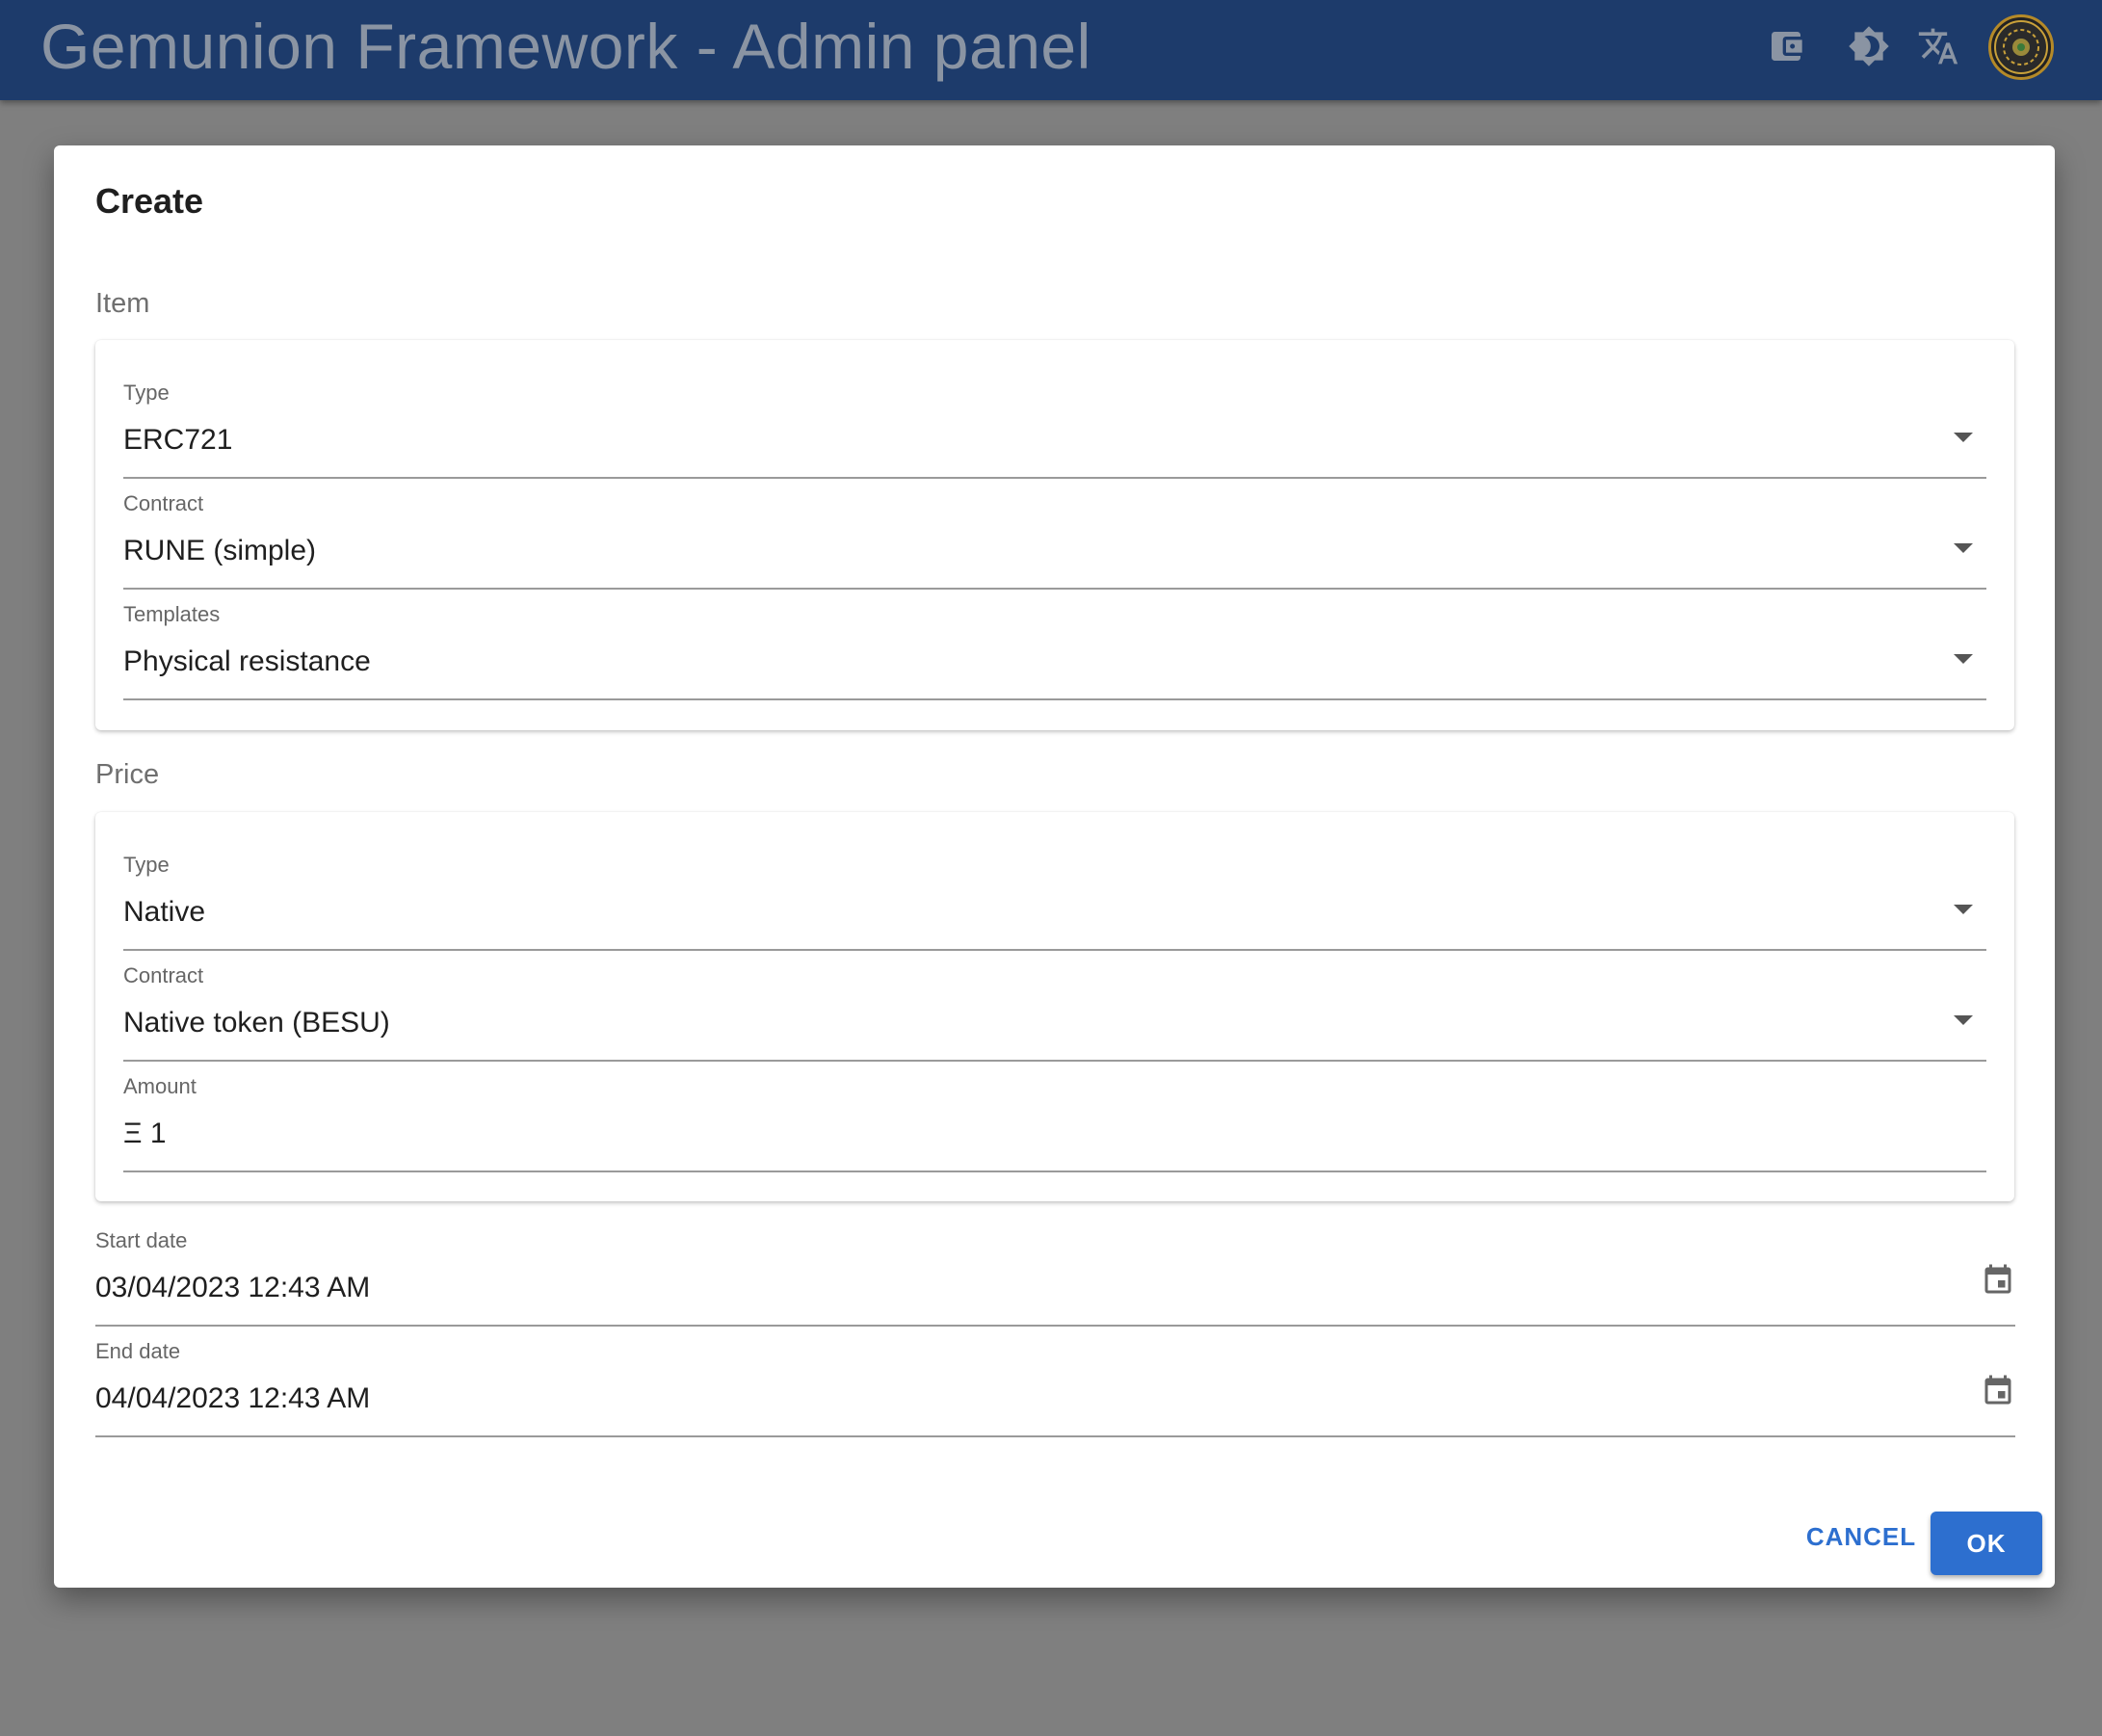 The image size is (2102, 1736). What do you see at coordinates (256, 1023) in the screenshot?
I see `price-contract-value: Native token (BESU)` at bounding box center [256, 1023].